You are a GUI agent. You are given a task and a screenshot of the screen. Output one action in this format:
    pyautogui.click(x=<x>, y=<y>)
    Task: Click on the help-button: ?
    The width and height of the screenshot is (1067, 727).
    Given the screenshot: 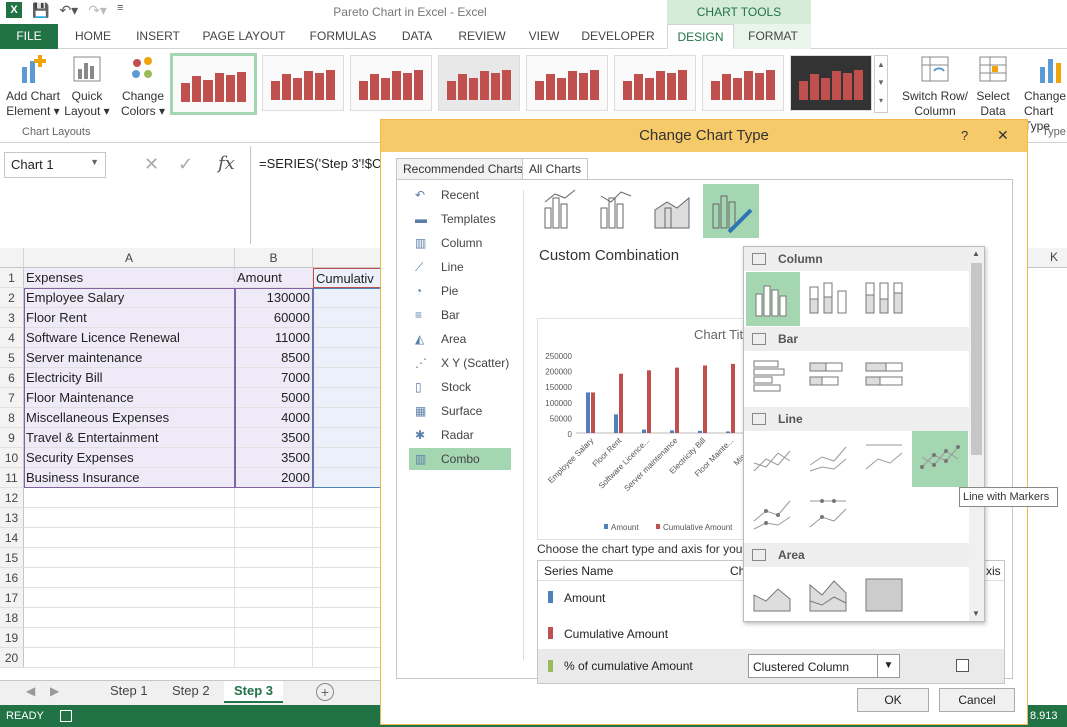 What is the action you would take?
    pyautogui.click(x=964, y=135)
    